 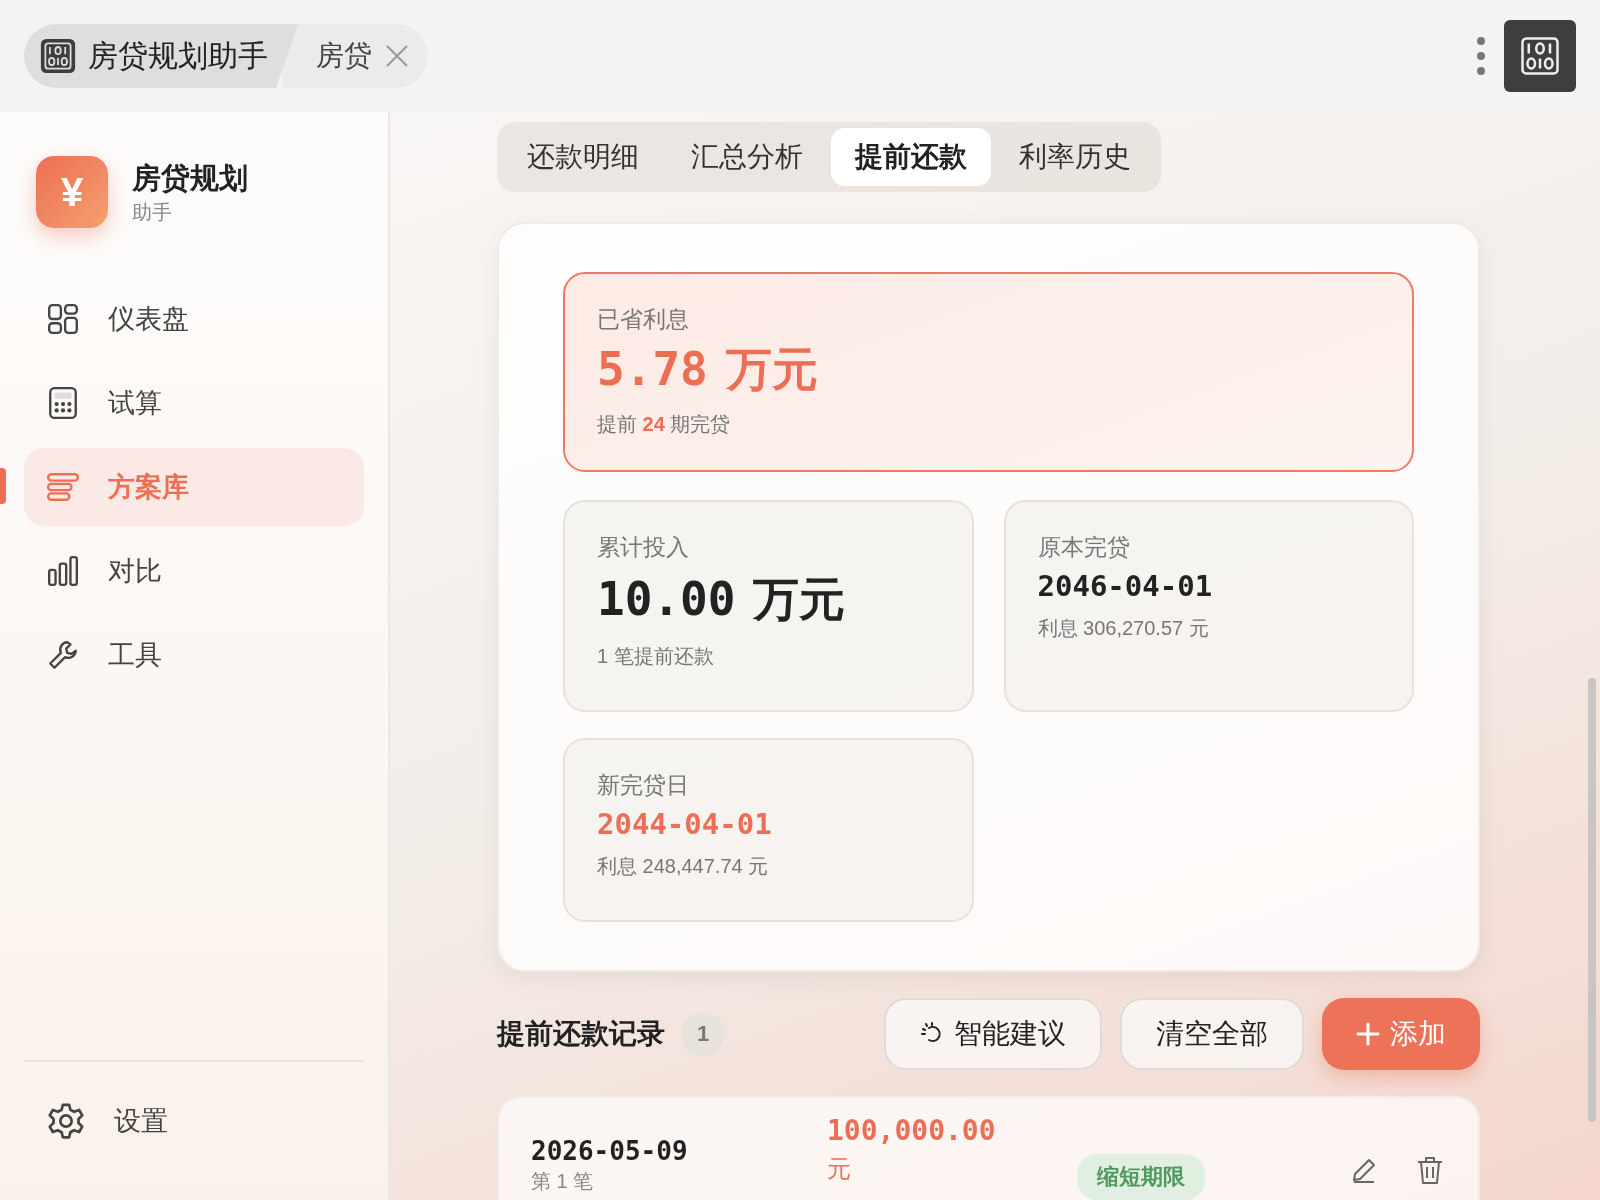 I want to click on stat-label: 原本完贷, so click(x=1084, y=547).